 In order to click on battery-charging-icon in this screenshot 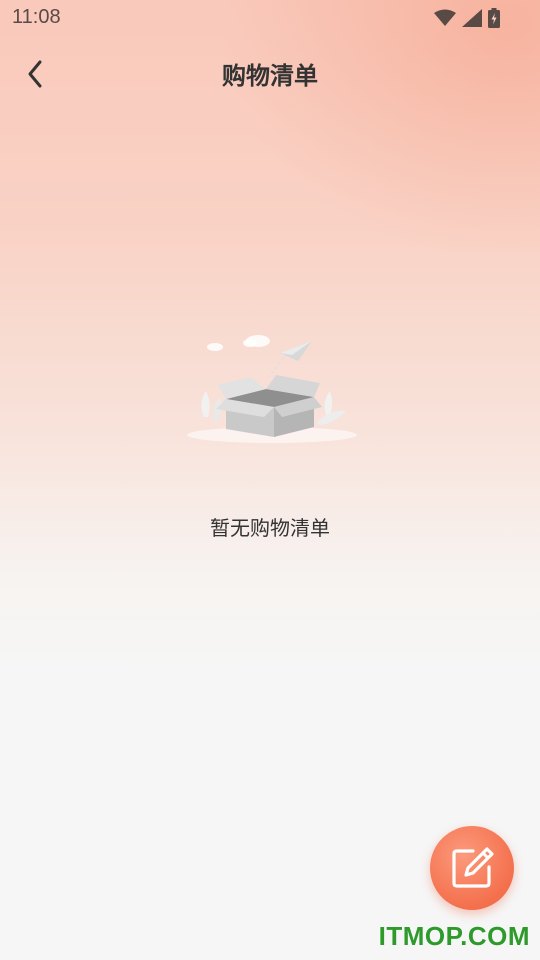, I will do `click(494, 18)`.